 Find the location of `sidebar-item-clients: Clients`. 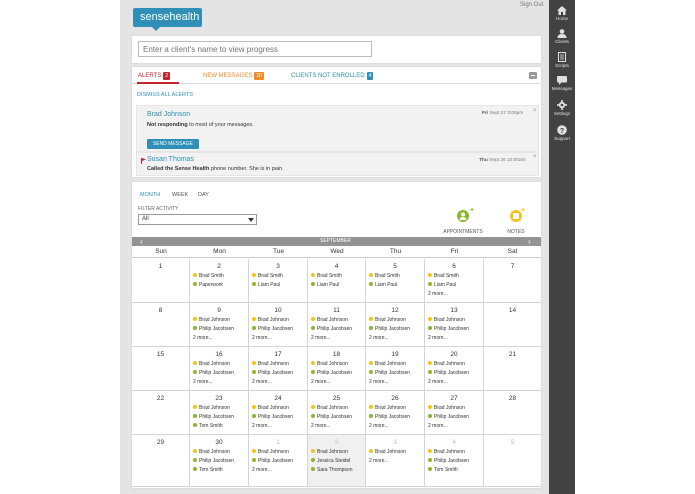

sidebar-item-clients: Clients is located at coordinates (562, 36).